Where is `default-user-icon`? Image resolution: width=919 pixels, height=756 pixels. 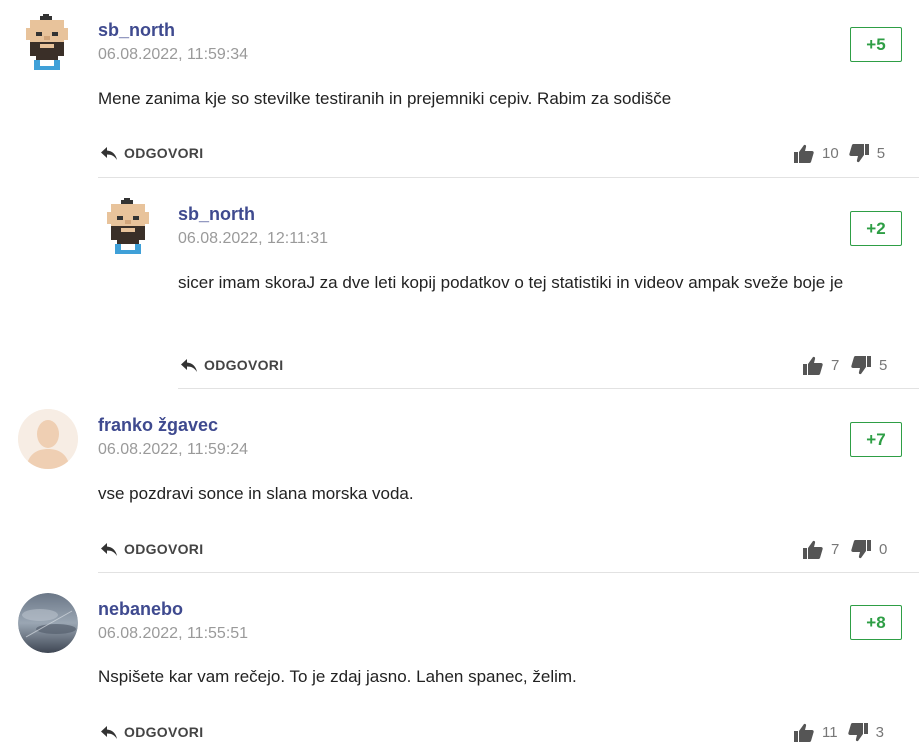 default-user-icon is located at coordinates (48, 439).